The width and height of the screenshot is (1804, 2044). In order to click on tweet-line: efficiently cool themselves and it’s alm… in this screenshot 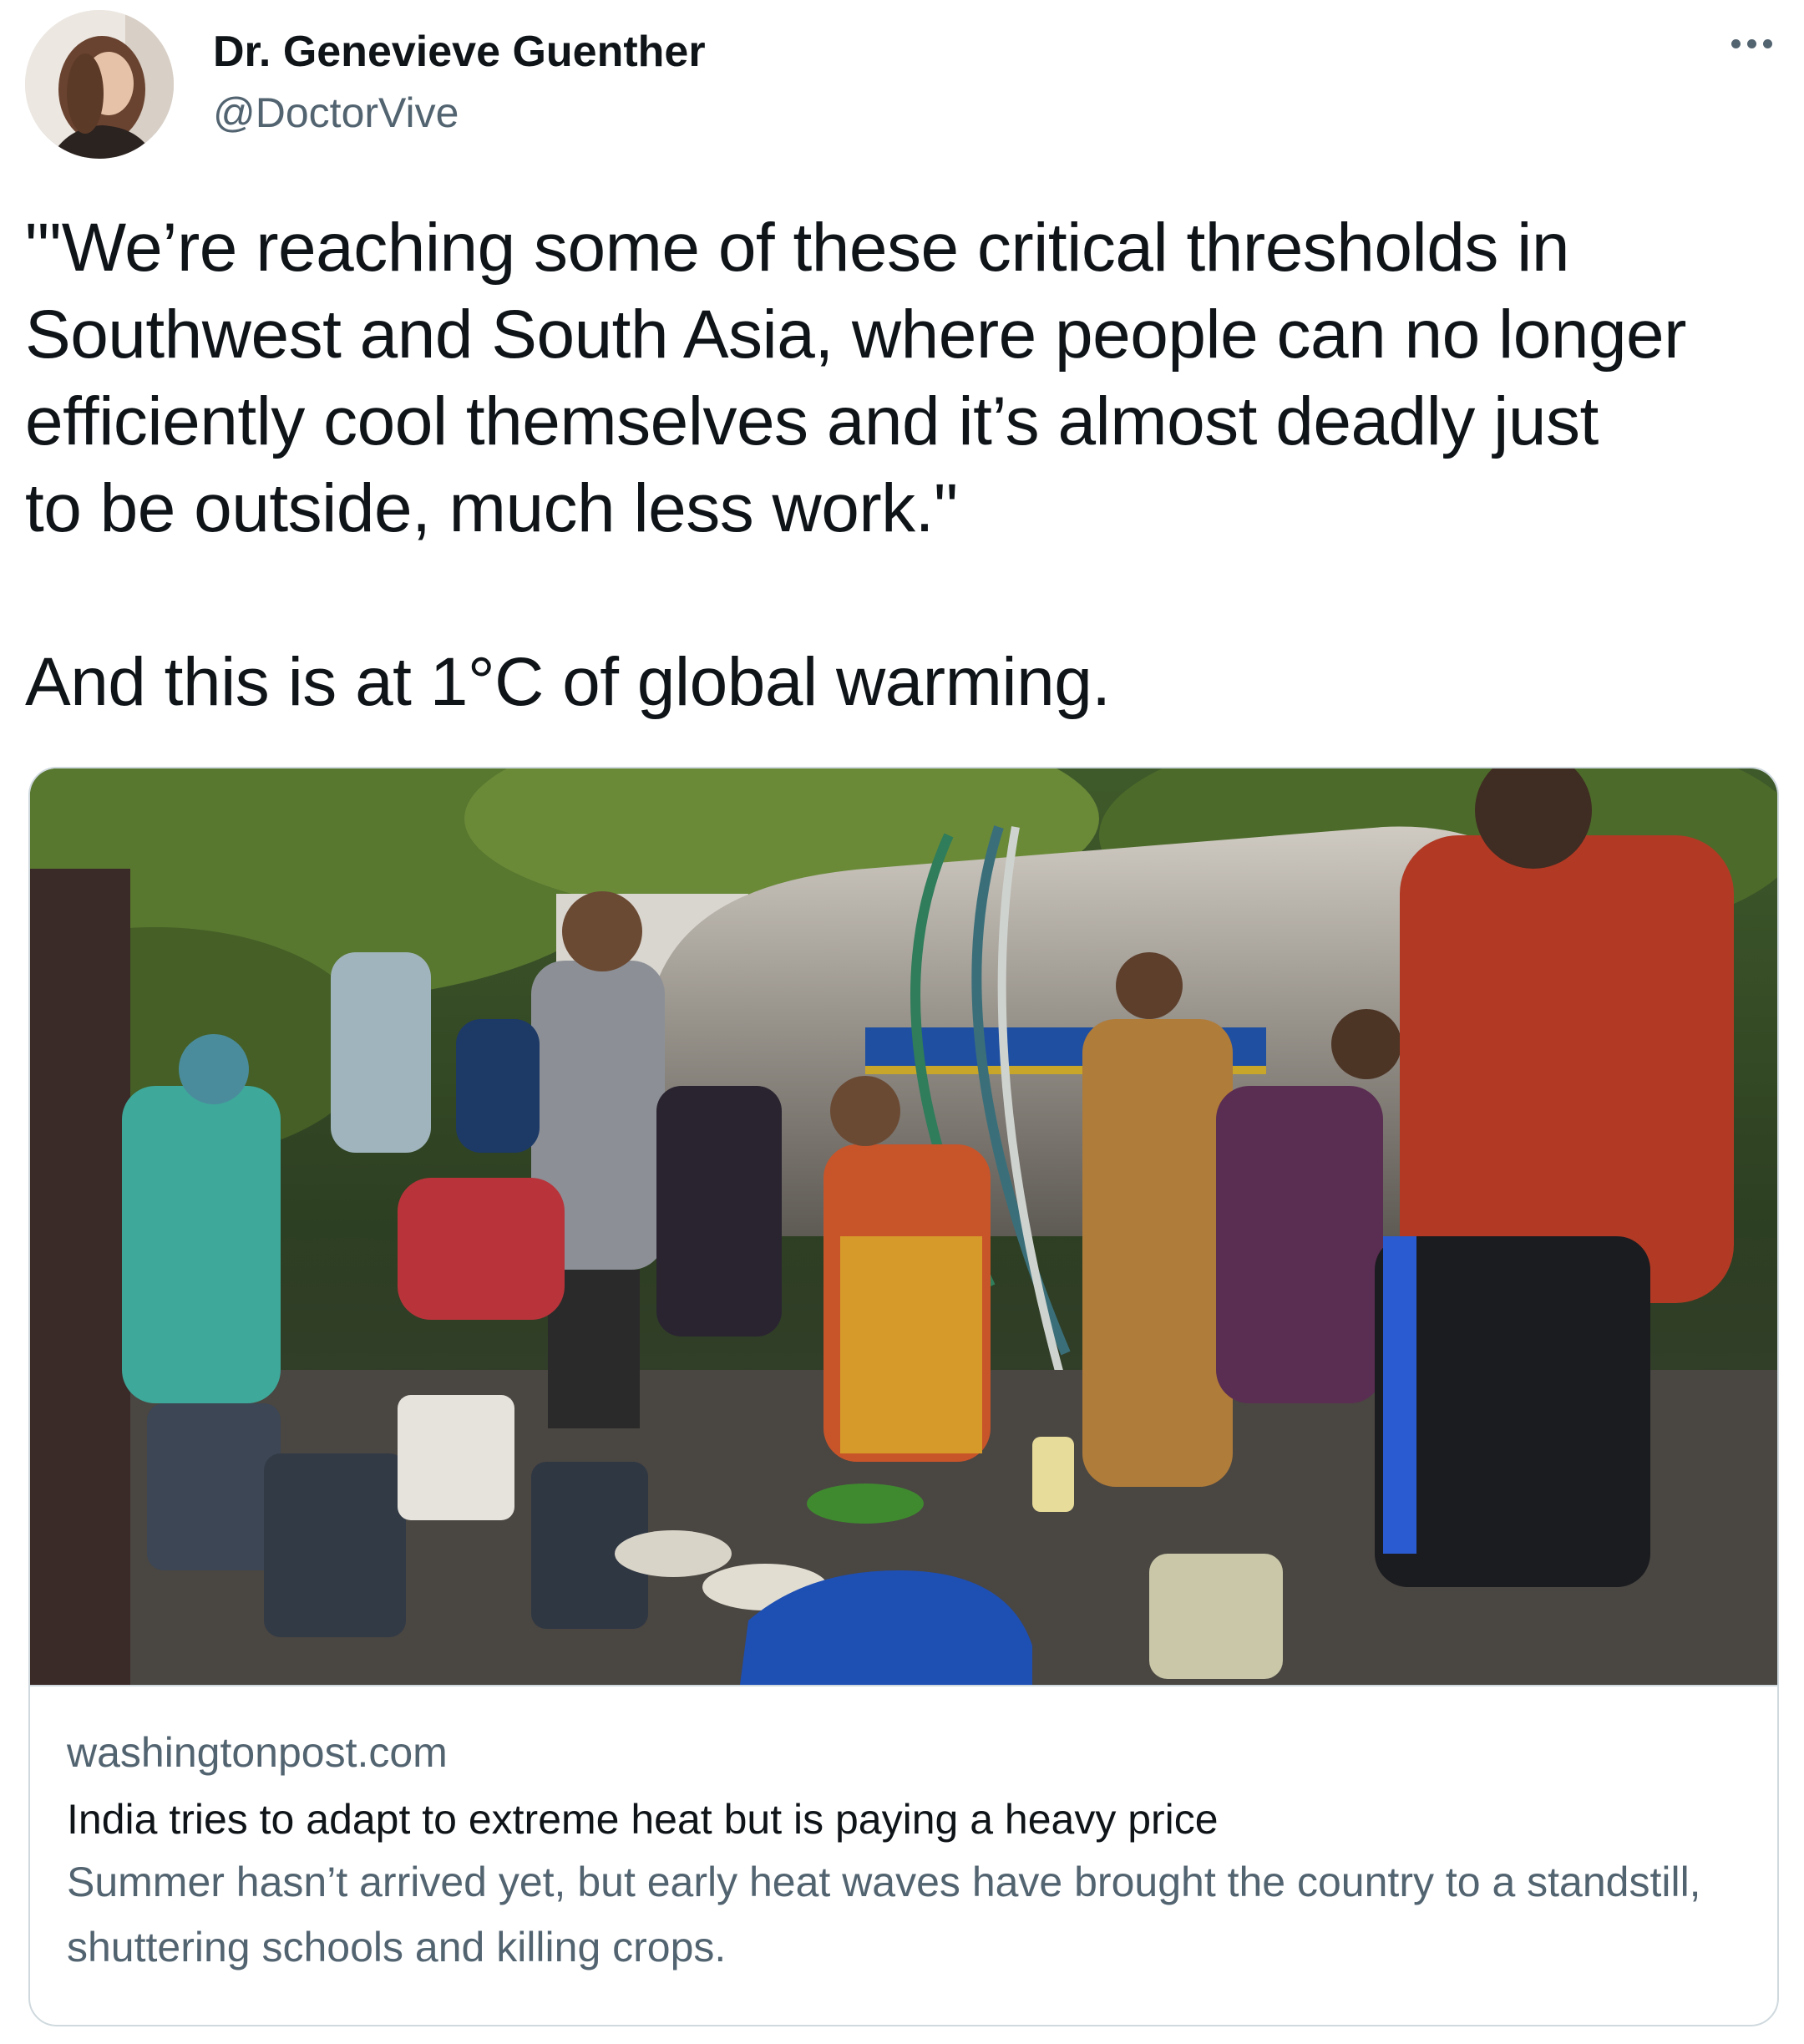, I will do `click(812, 421)`.